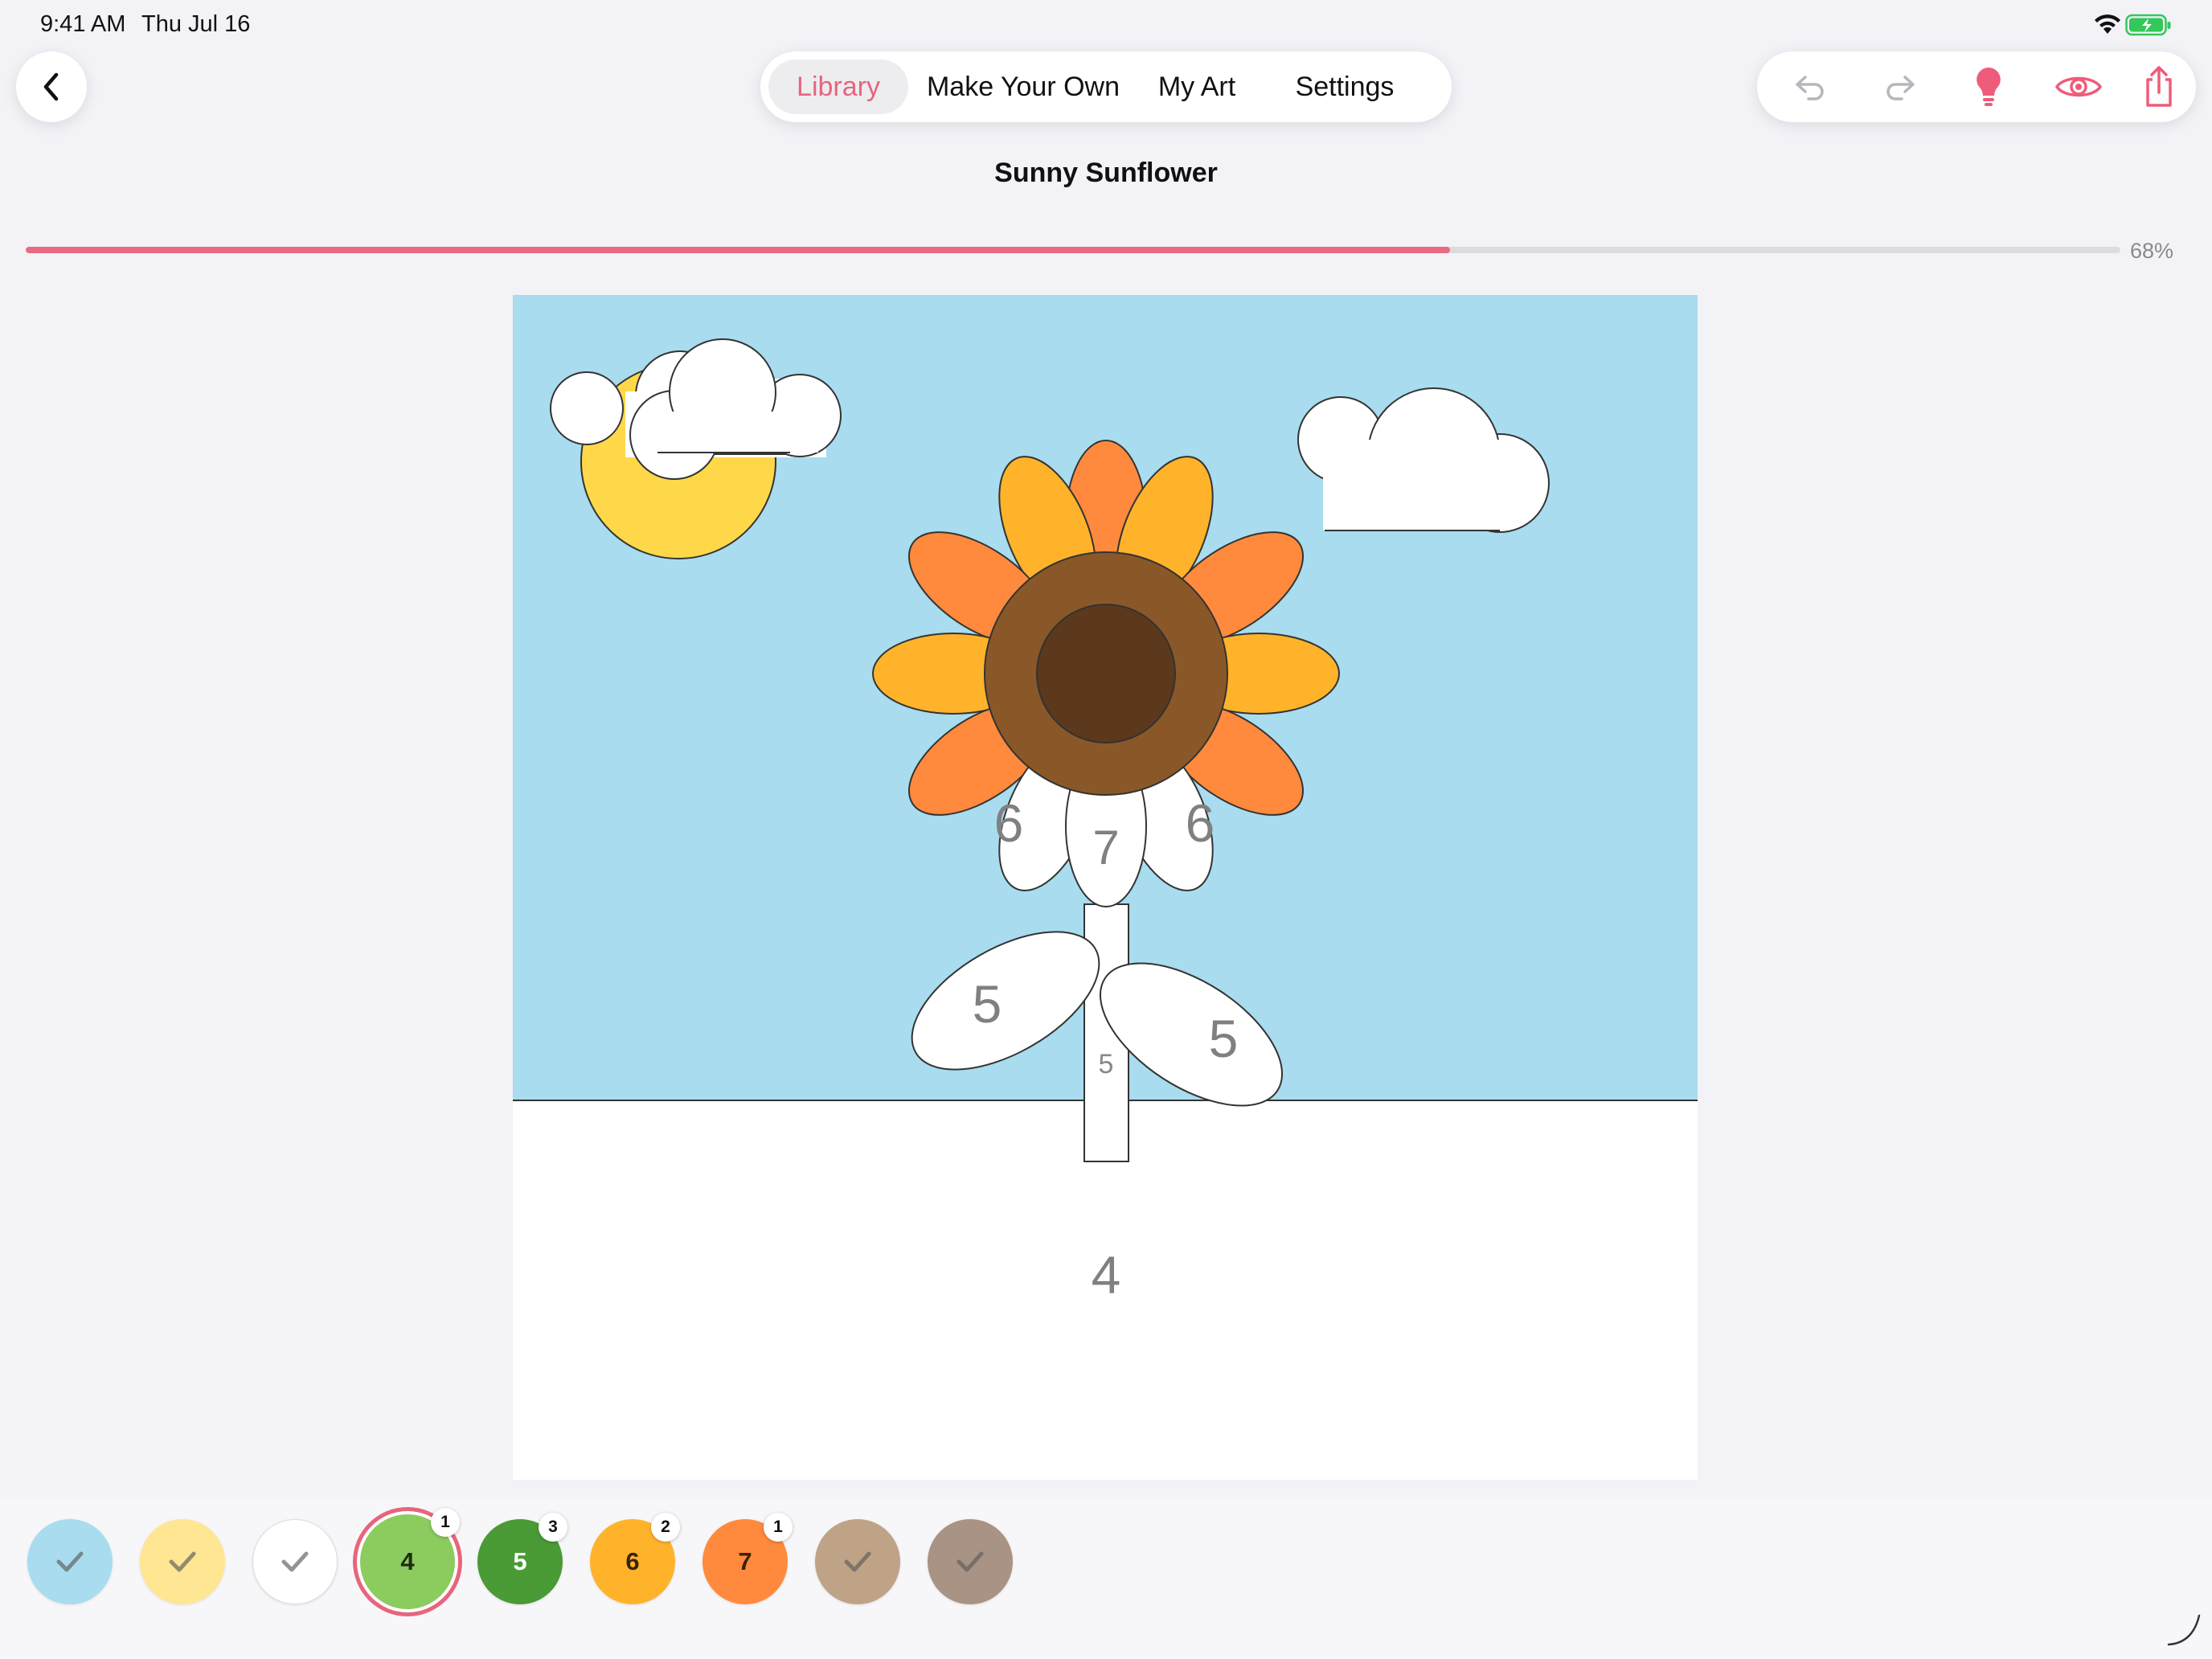  What do you see at coordinates (665, 1527) in the screenshot?
I see `remaining-count-badge: 2` at bounding box center [665, 1527].